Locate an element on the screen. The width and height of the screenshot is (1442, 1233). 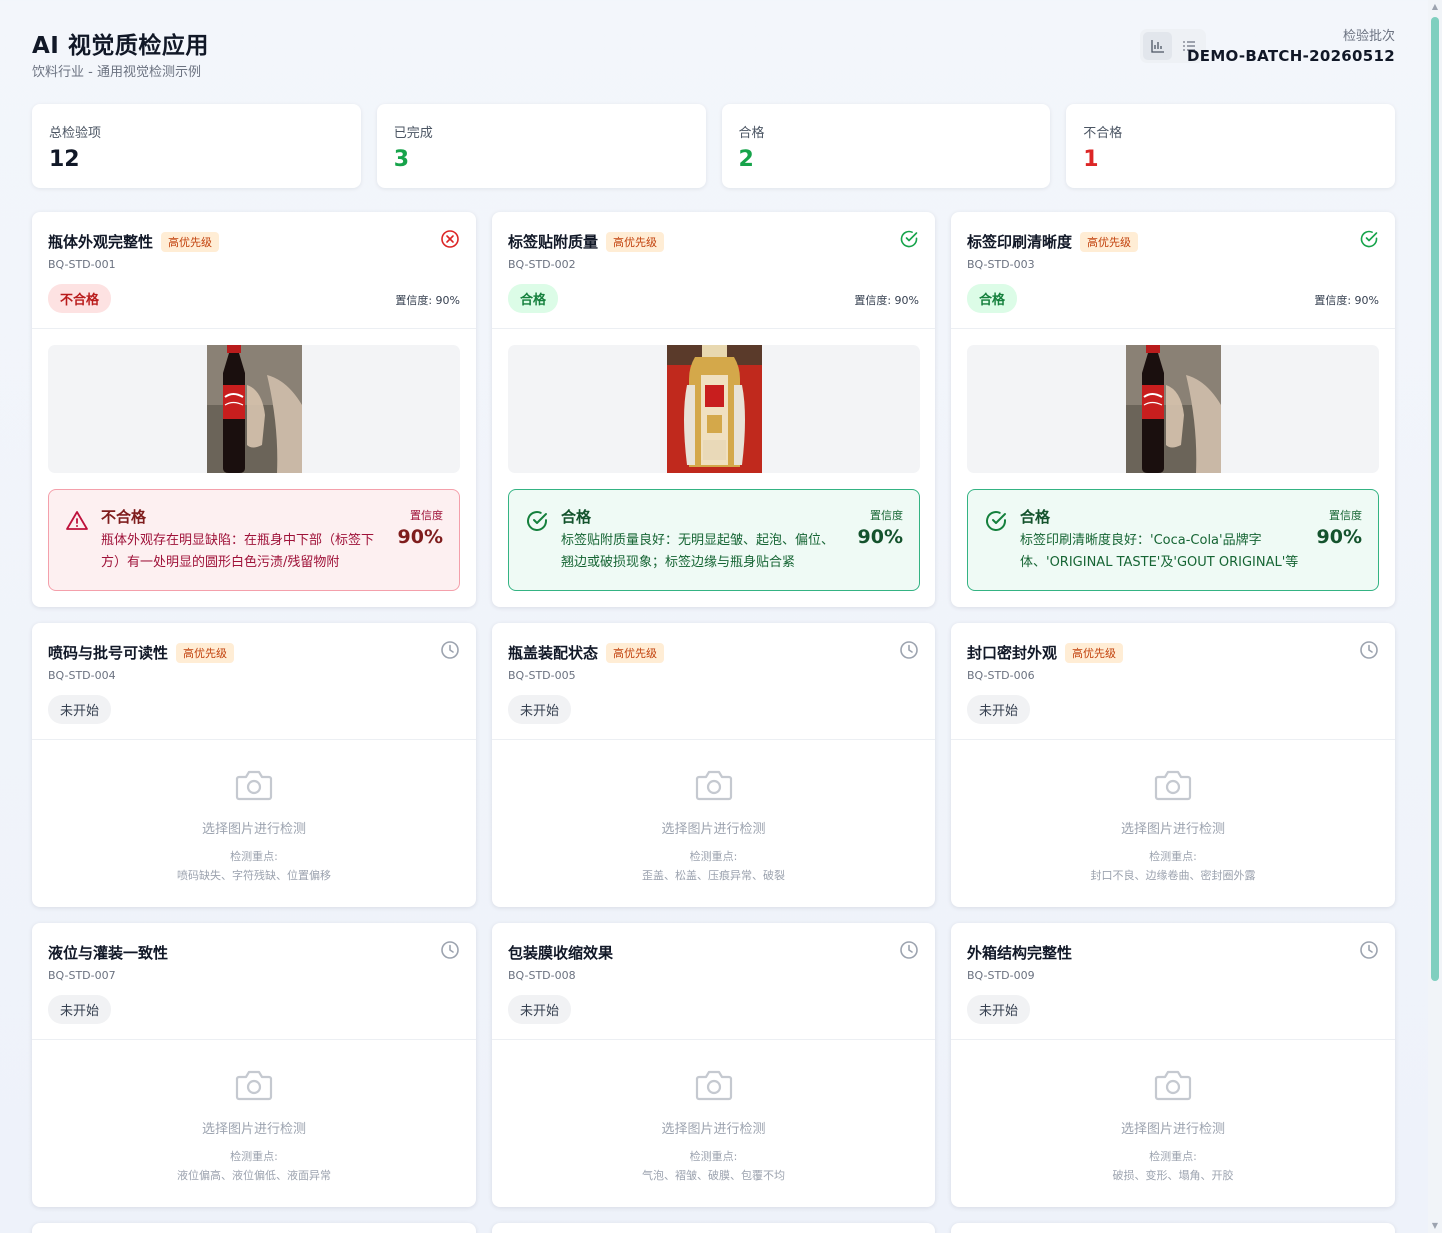
card-title-text: 瓶盖装配状态 is located at coordinates (553, 653).